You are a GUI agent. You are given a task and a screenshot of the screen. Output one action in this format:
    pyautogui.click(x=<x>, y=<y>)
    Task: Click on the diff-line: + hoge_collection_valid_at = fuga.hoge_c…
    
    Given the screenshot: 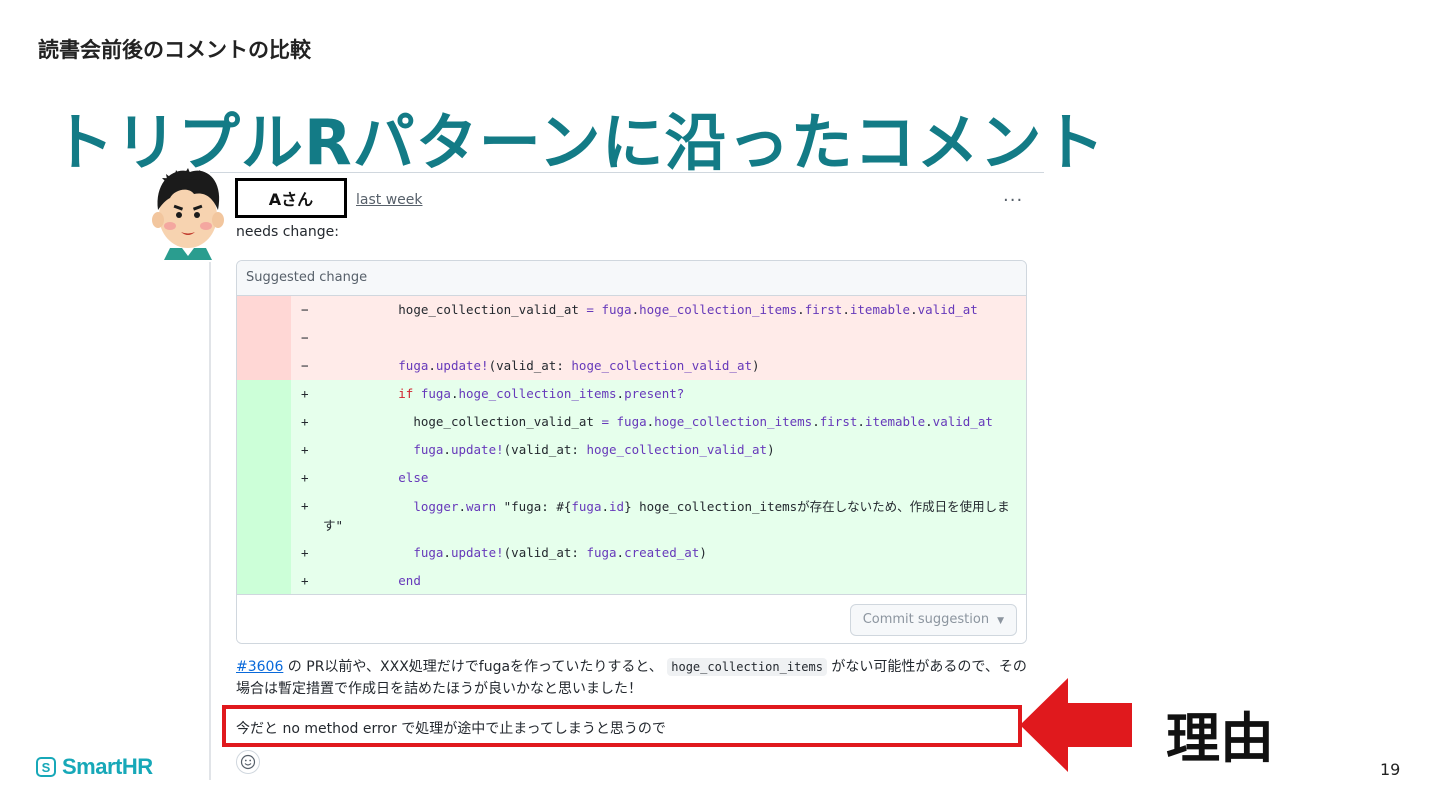 What is the action you would take?
    pyautogui.click(x=631, y=422)
    